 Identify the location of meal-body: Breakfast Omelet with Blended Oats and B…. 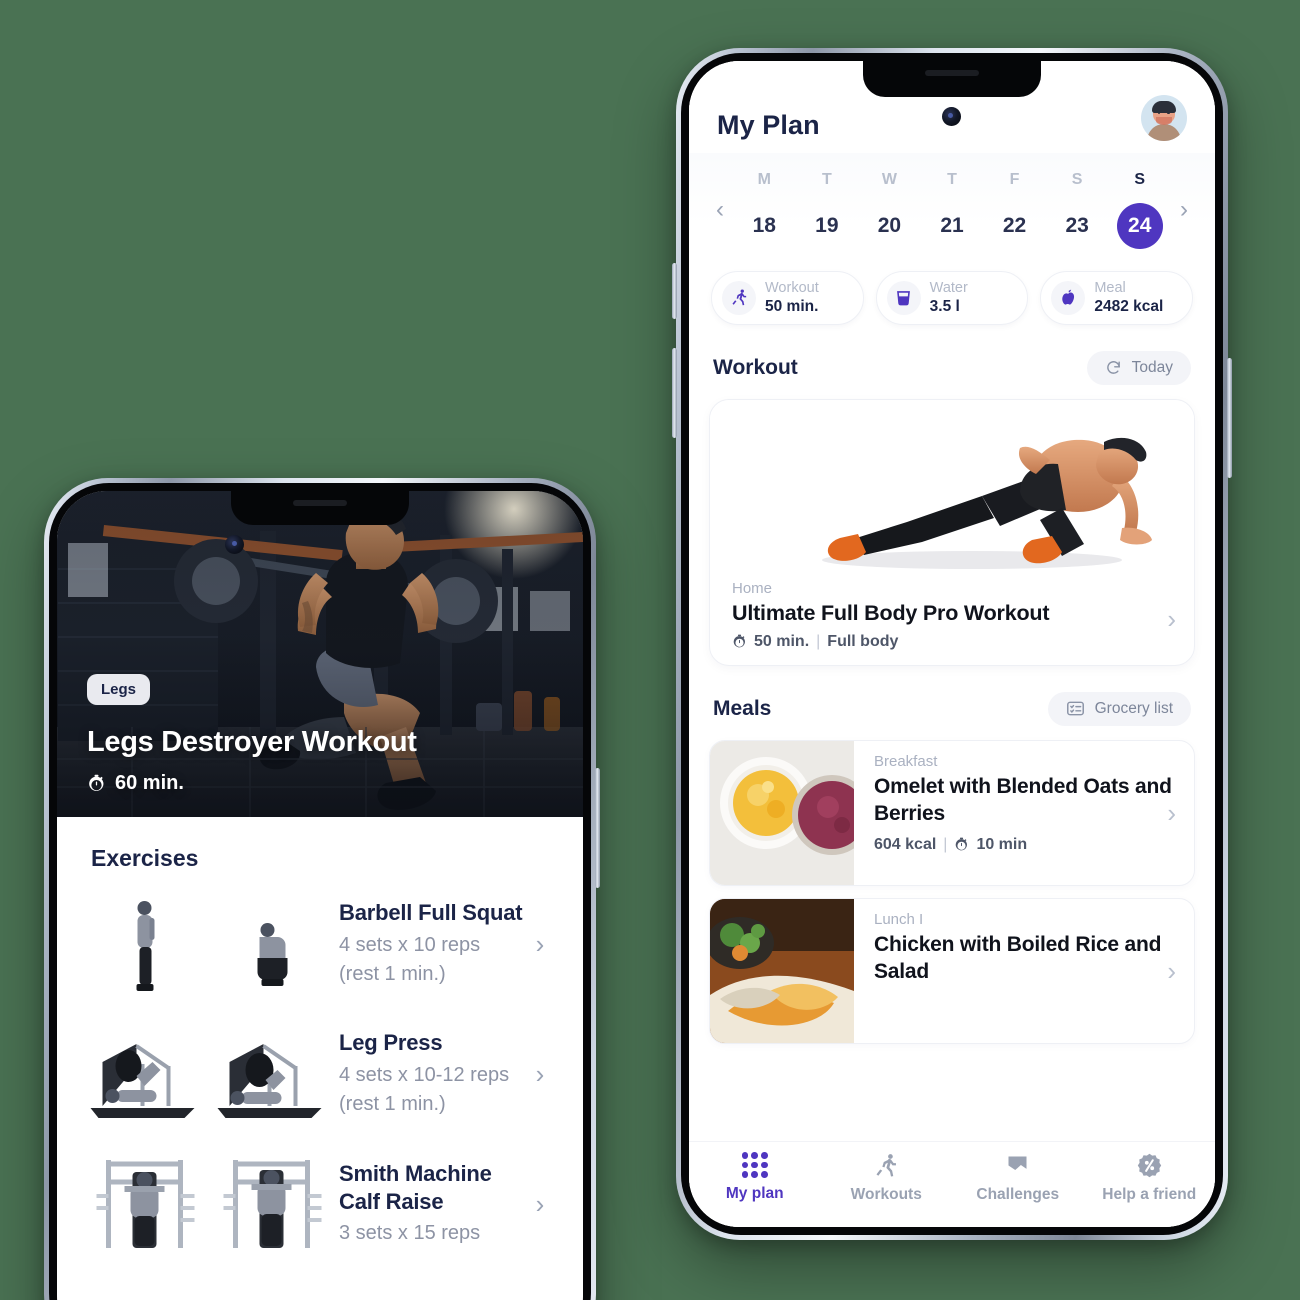
(1024, 813).